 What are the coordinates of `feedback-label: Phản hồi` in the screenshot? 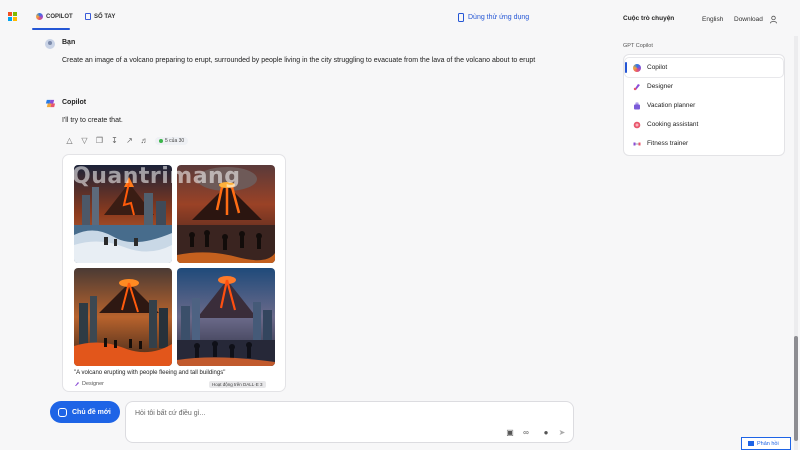 It's located at (768, 443).